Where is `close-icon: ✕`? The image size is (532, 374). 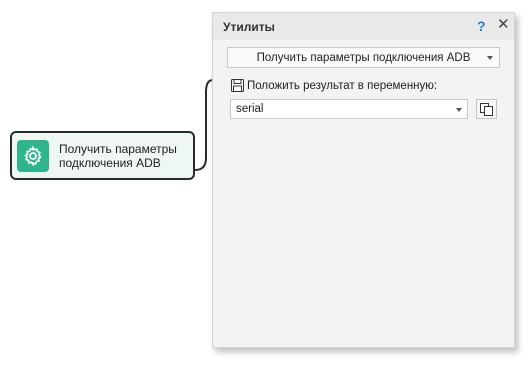
close-icon: ✕ is located at coordinates (503, 25).